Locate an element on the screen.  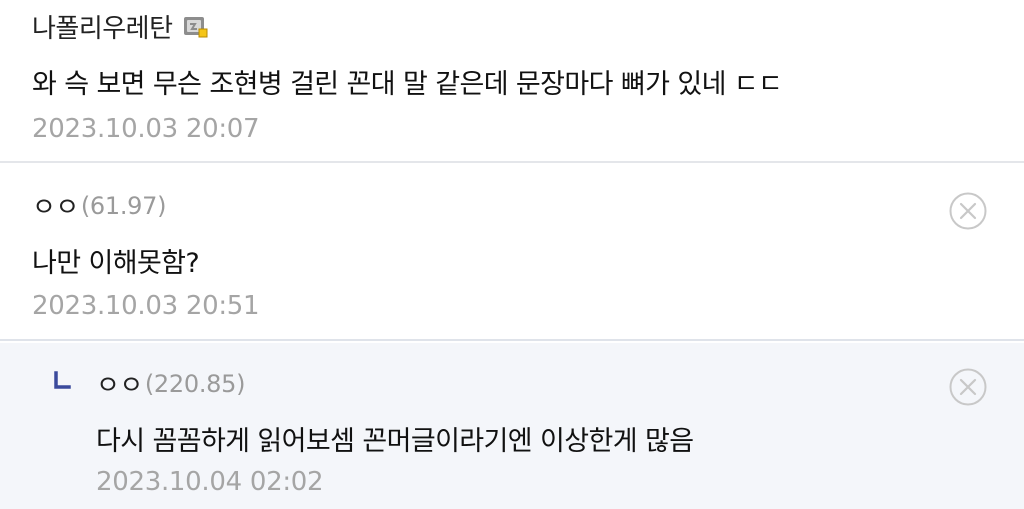
comment-date: 2023.10.03 20:51 is located at coordinates (146, 306).